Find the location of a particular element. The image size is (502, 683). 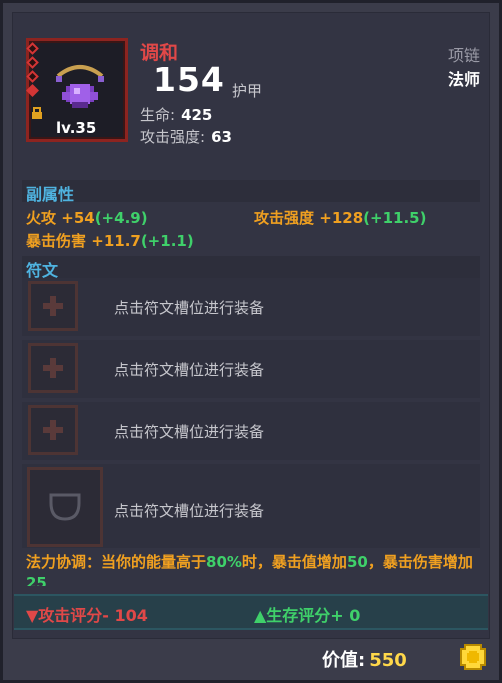

item-level: lv.35 is located at coordinates (76, 128).